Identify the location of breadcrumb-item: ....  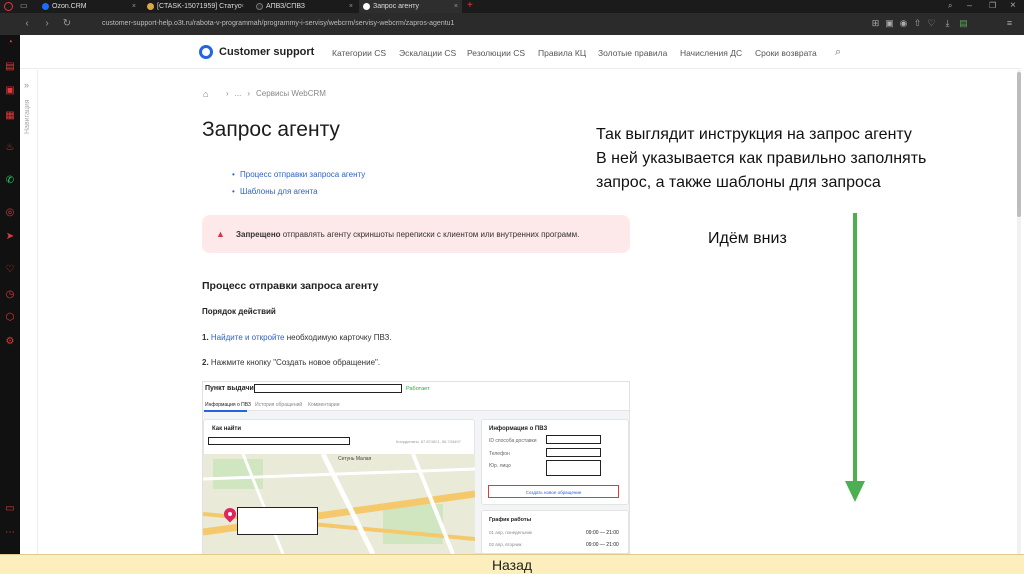
(238, 93).